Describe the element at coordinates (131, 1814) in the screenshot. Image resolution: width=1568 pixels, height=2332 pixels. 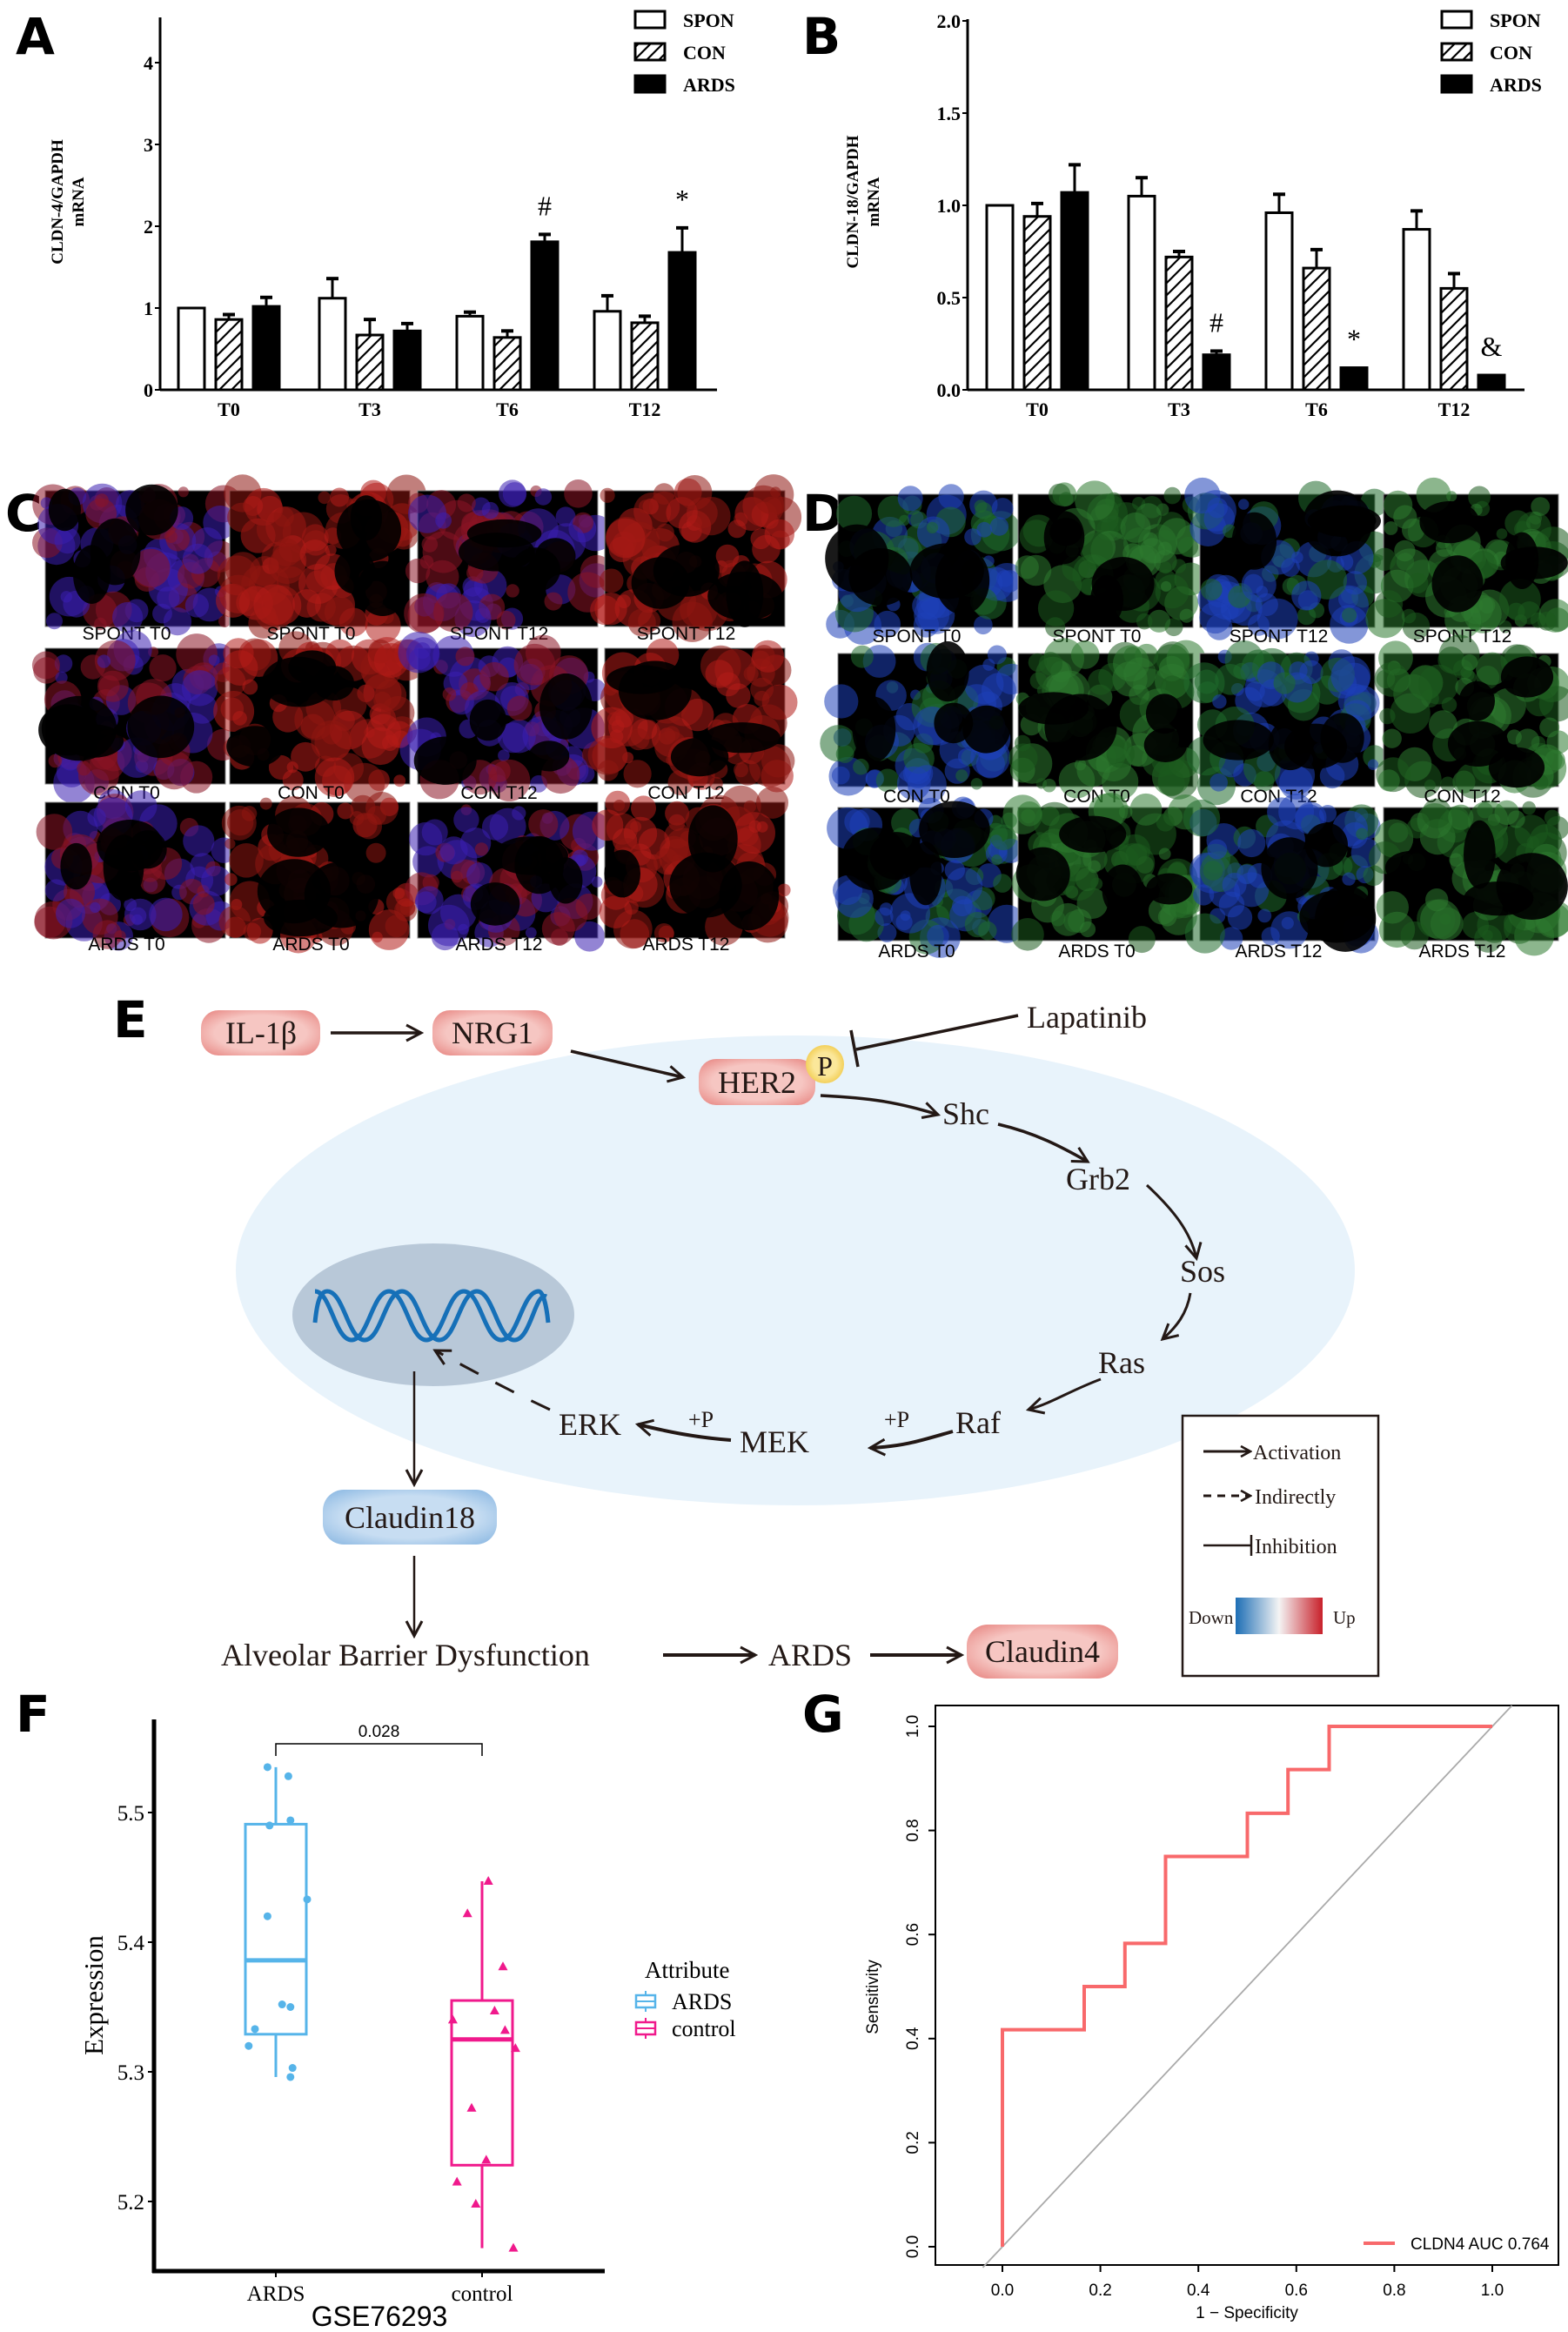
I see `y-tick-label: 5.5` at that location.